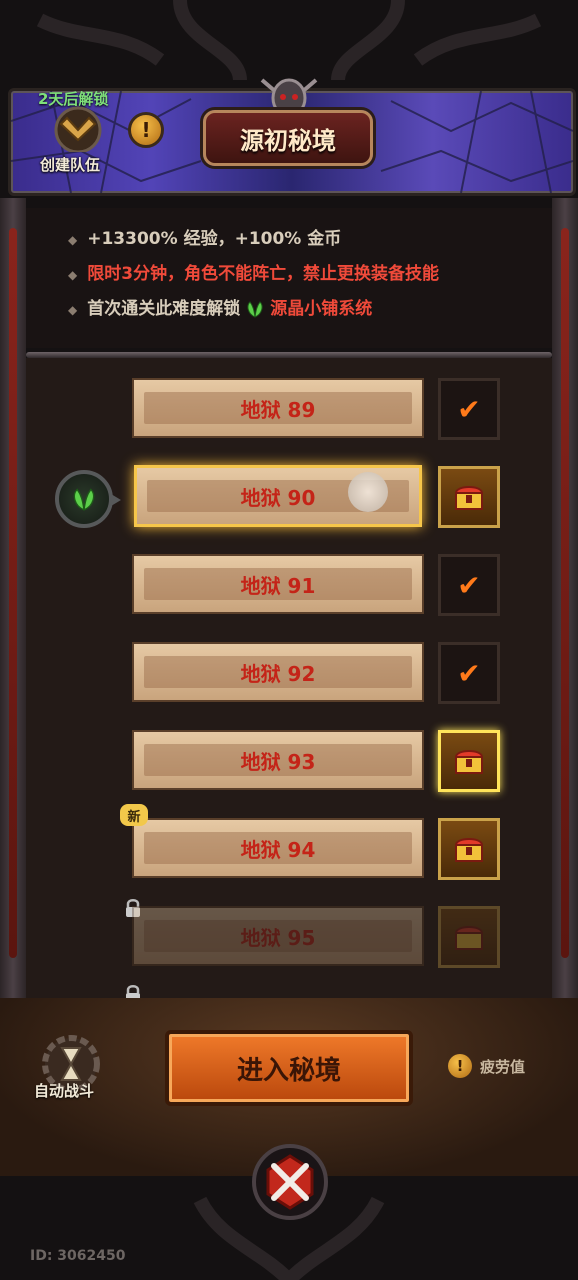  What do you see at coordinates (64, 1091) in the screenshot?
I see `auto-battle-label: 自动战斗` at bounding box center [64, 1091].